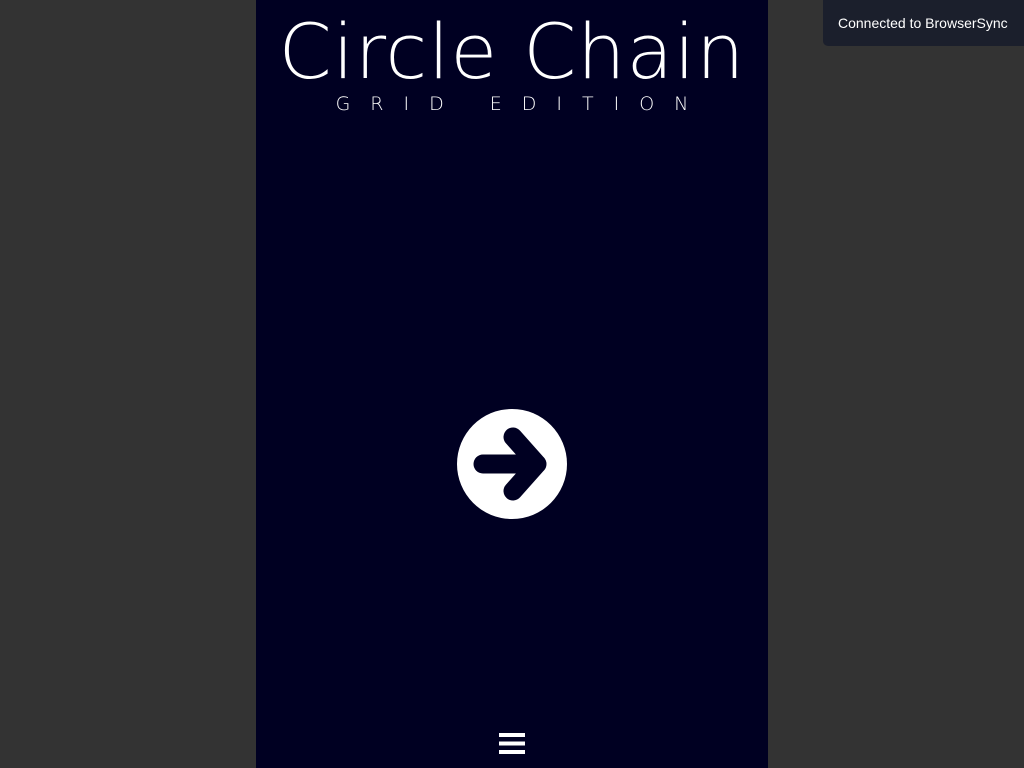 This screenshot has height=768, width=1024. Describe the element at coordinates (512, 51) in the screenshot. I see `game-title: Circle Chain` at that location.